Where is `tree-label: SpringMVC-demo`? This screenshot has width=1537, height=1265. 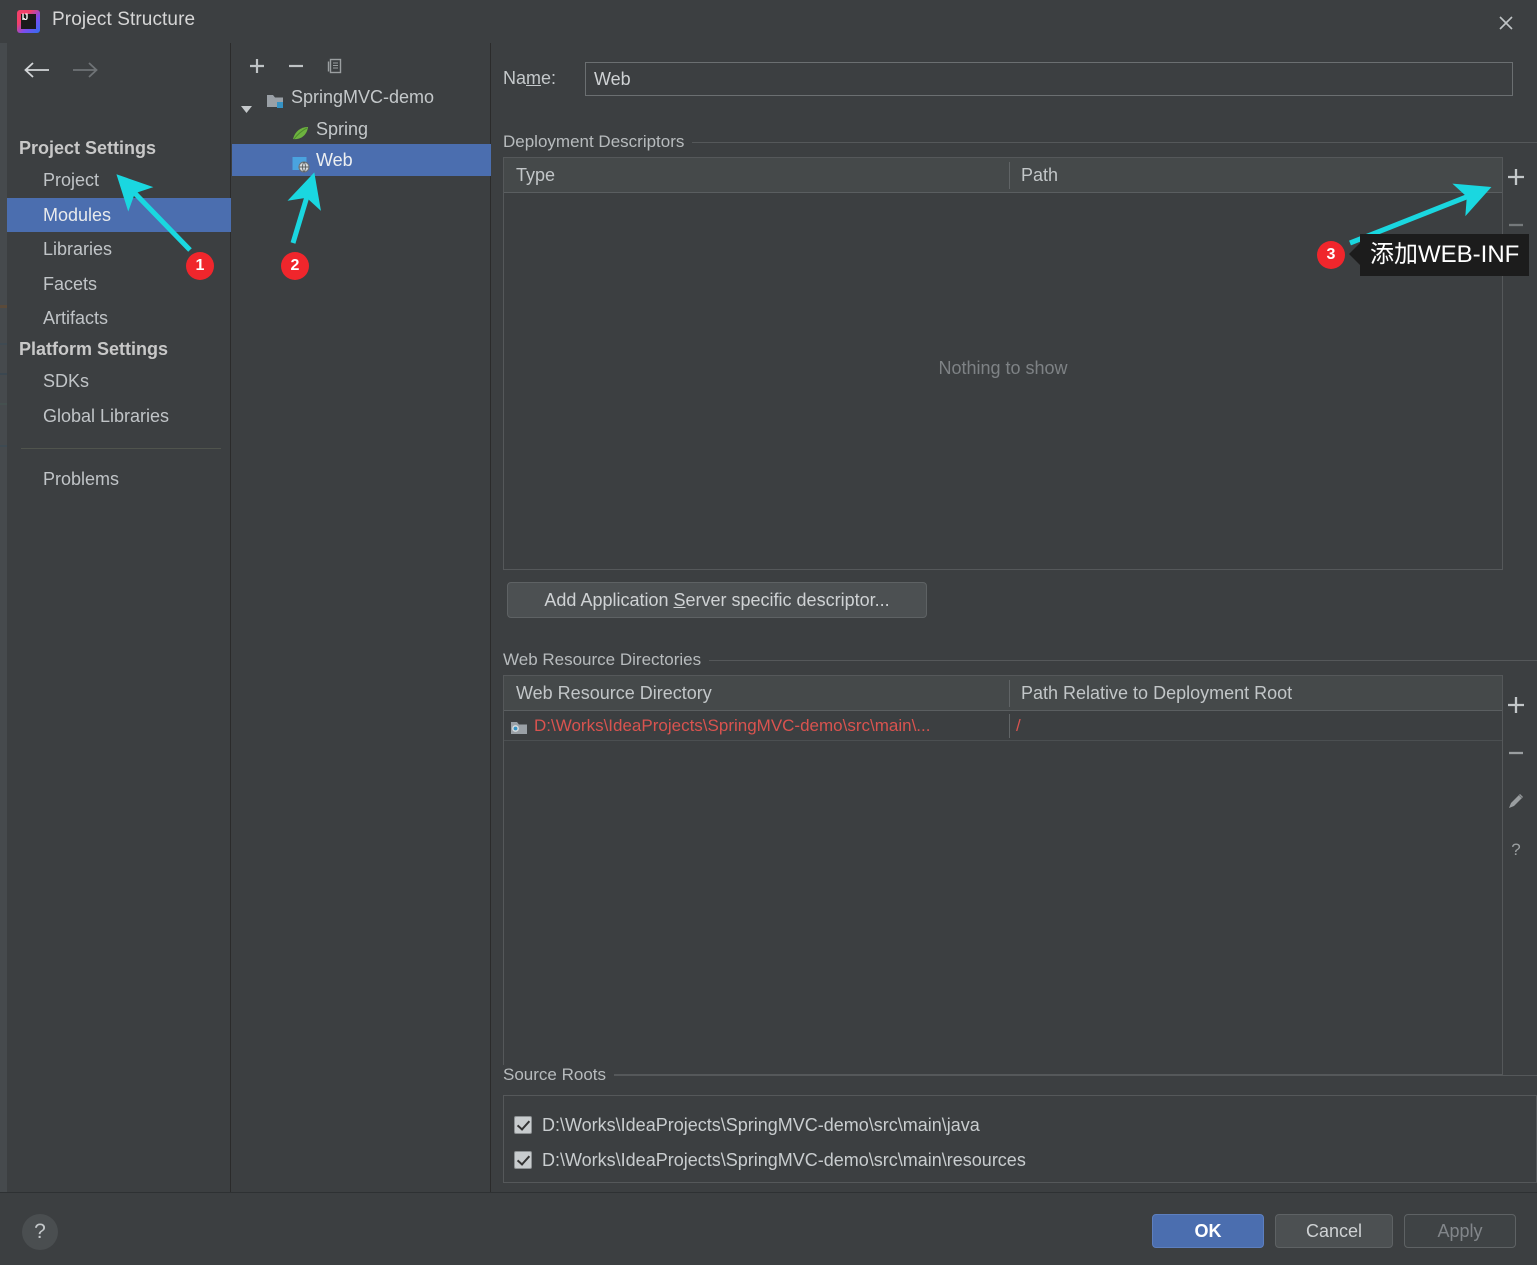 tree-label: SpringMVC-demo is located at coordinates (363, 97).